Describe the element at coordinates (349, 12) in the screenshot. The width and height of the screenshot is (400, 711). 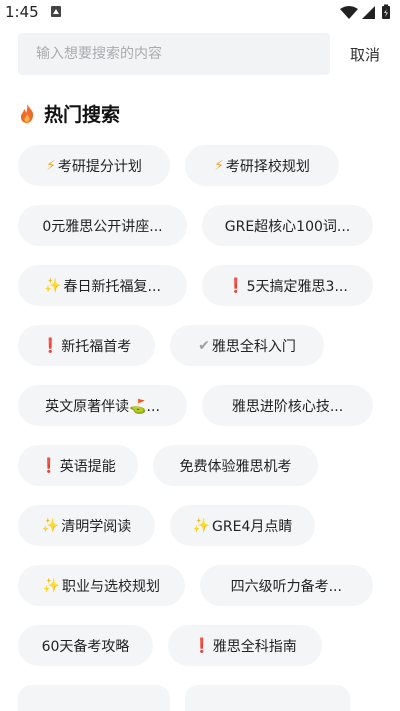
I see `wifi-icon` at that location.